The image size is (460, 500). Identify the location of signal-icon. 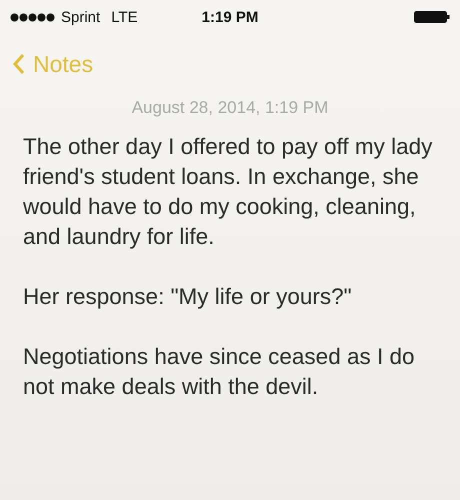
(33, 17).